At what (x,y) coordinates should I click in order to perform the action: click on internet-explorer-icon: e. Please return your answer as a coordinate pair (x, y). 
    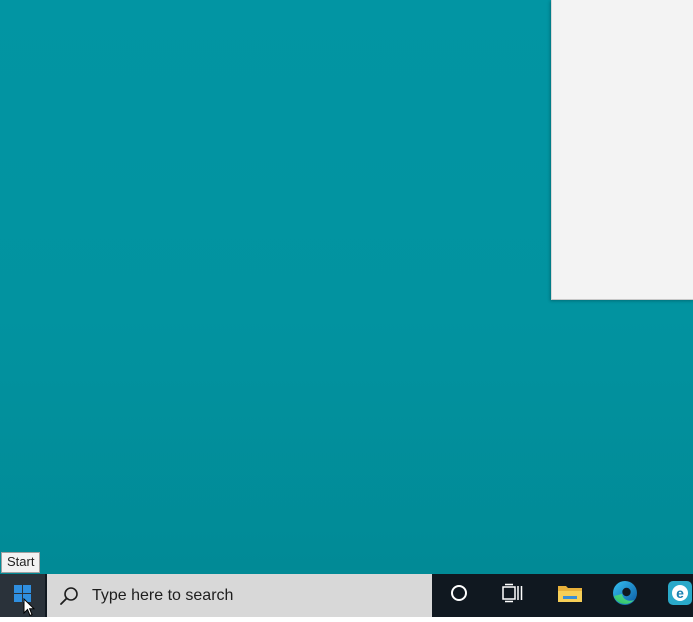
    Looking at the image, I should click on (680, 595).